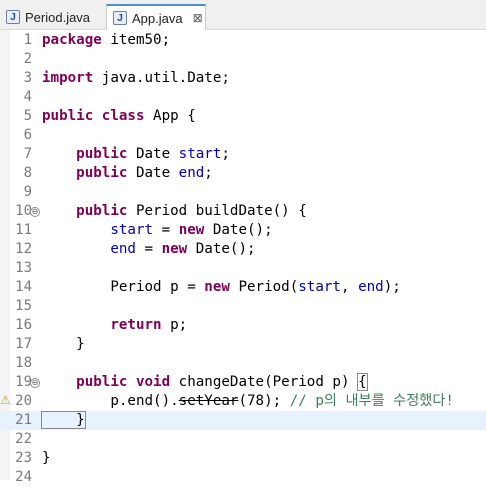 Image resolution: width=486 pixels, height=487 pixels. I want to click on code-text: public Period buildDate() {, so click(174, 211).